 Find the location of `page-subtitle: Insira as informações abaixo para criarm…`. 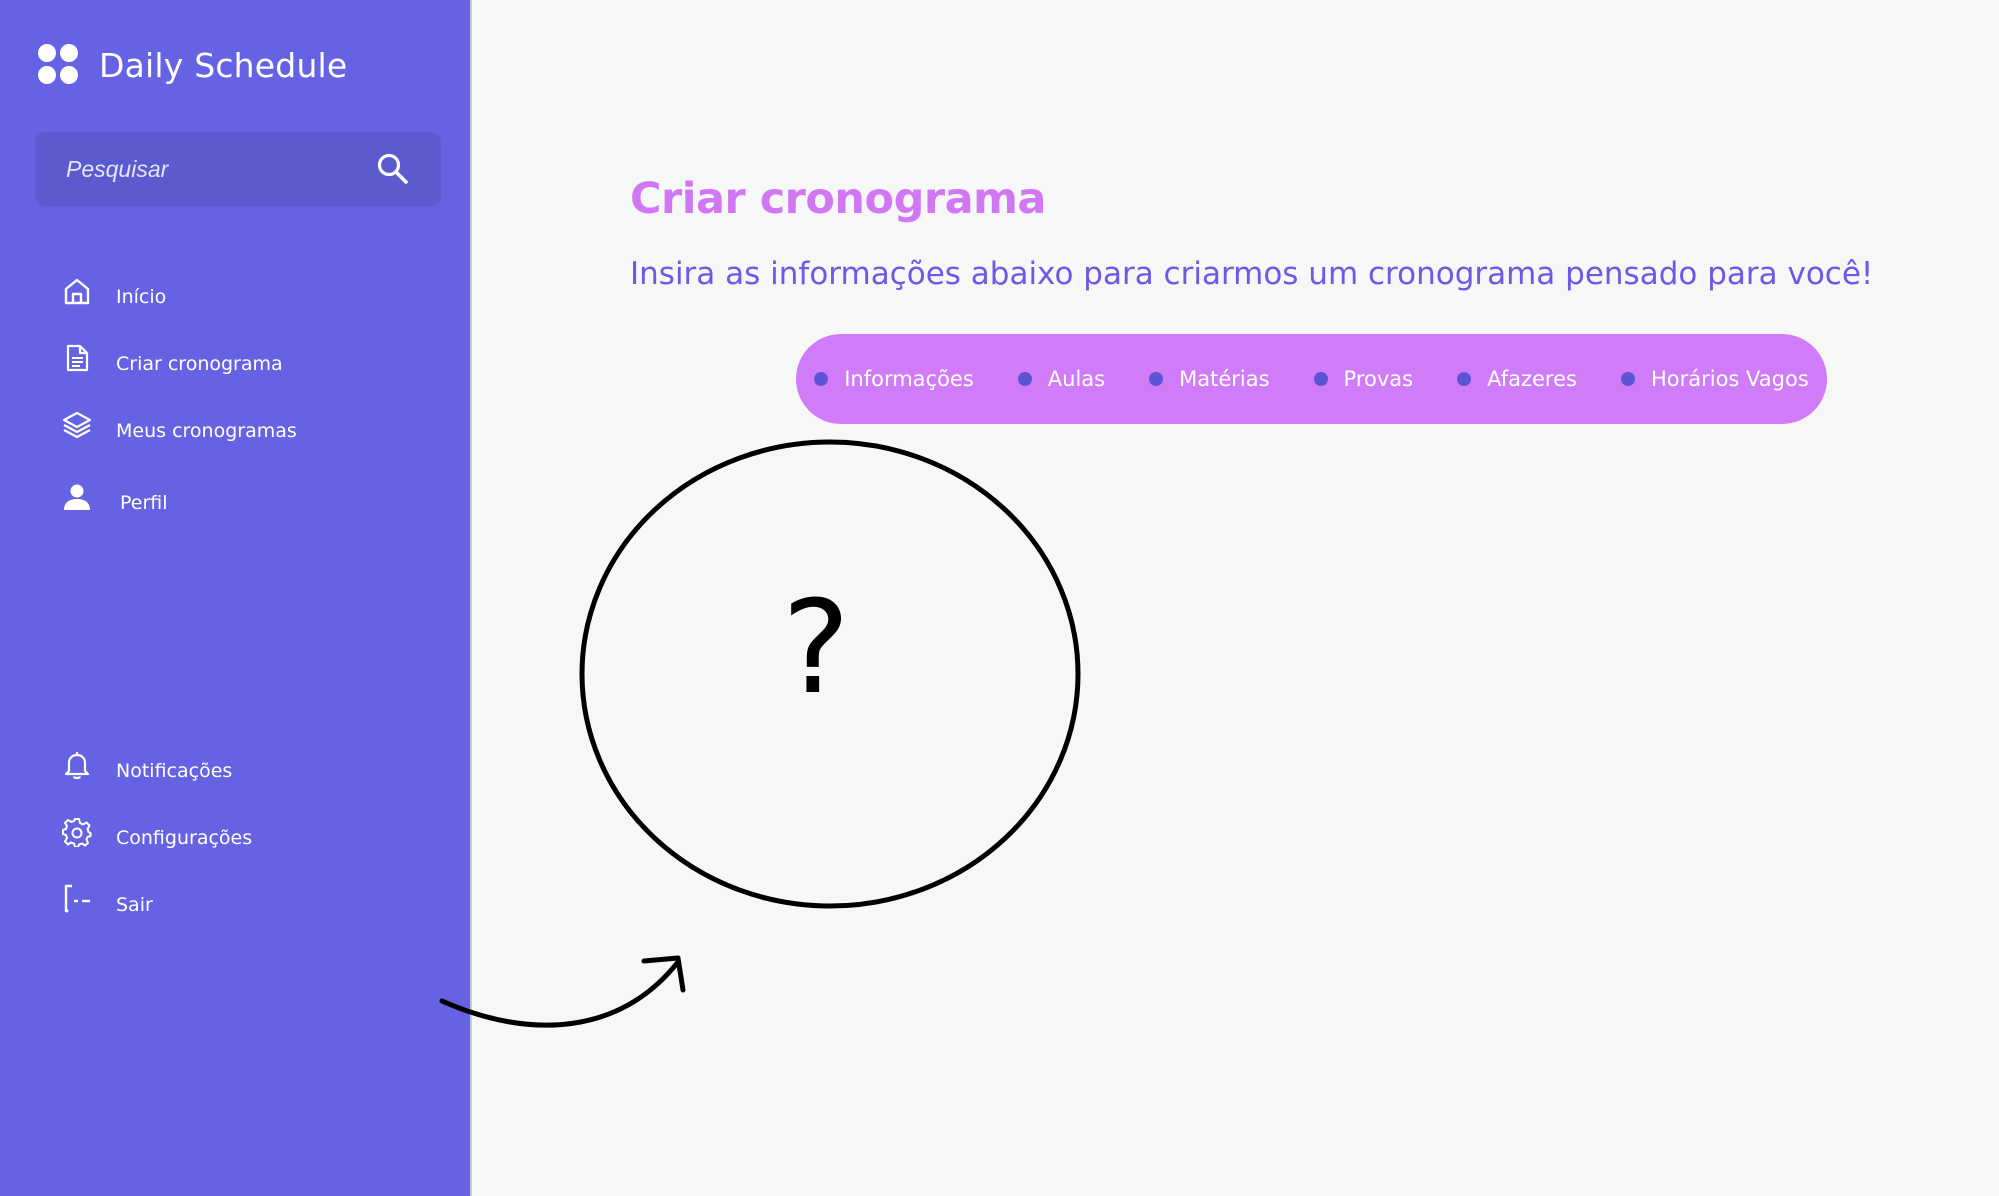

page-subtitle: Insira as informações abaixo para criarm… is located at coordinates (1252, 274).